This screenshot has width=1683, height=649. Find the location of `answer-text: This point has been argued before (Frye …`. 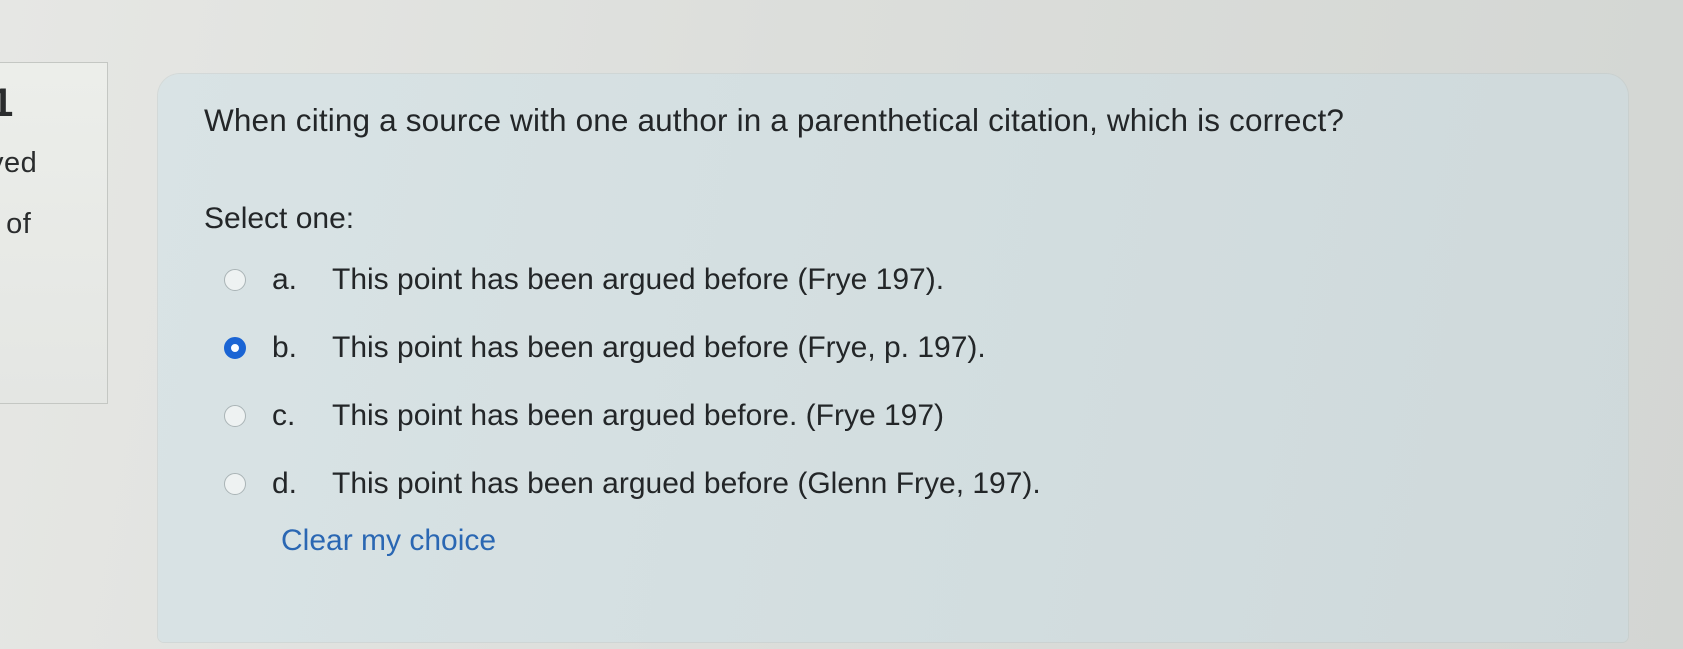

answer-text: This point has been argued before (Frye … is located at coordinates (638, 280).